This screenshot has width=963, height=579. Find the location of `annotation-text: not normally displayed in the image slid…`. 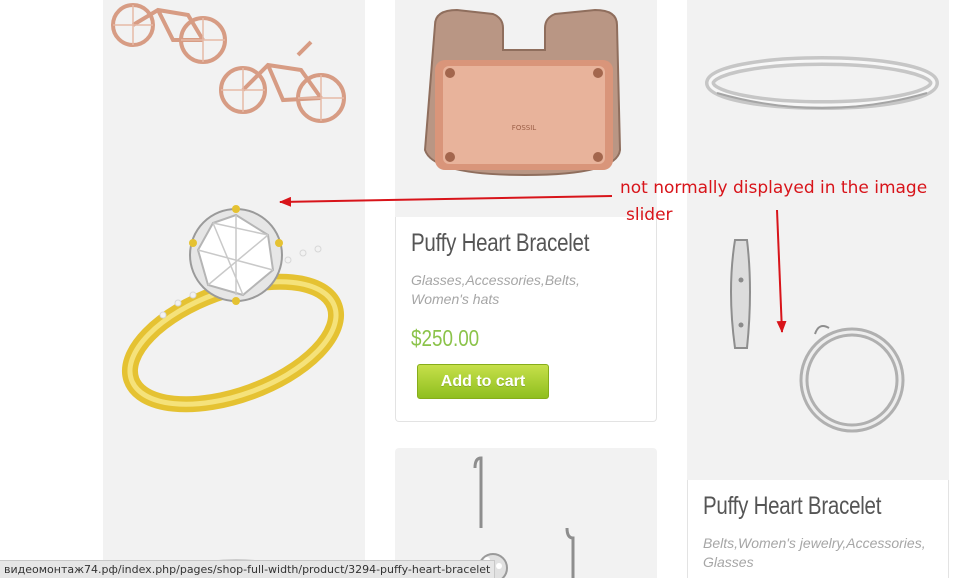

annotation-text: not normally displayed in the image slid… is located at coordinates (773, 202).